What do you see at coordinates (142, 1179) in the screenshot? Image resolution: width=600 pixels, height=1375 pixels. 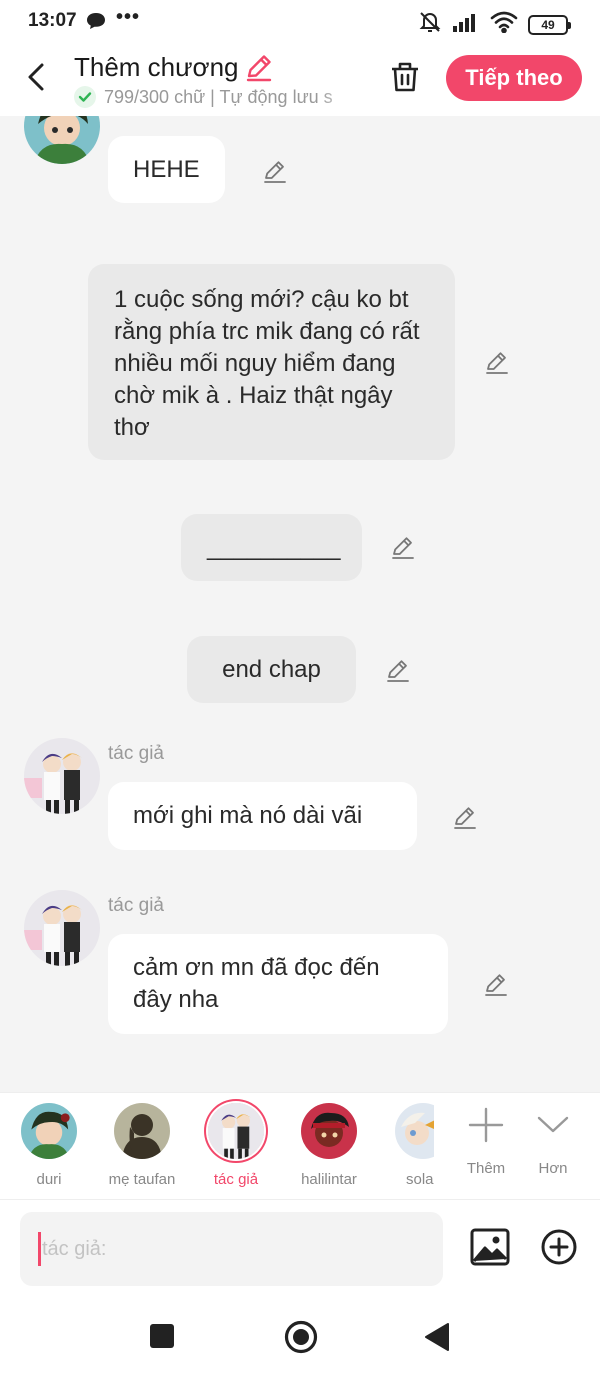 I see `character-name: mẹ taufan` at bounding box center [142, 1179].